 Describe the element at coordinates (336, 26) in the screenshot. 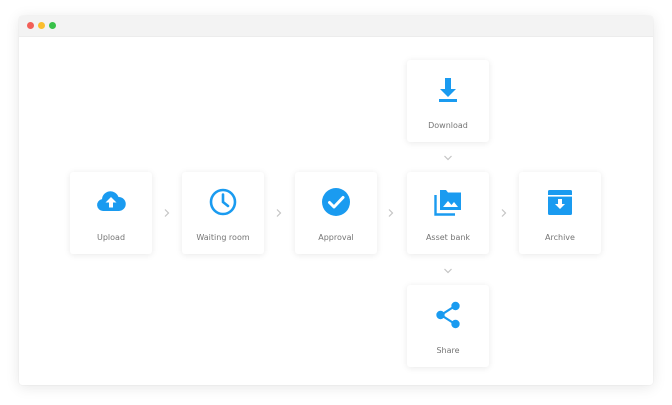

I see `window-titlebar` at that location.